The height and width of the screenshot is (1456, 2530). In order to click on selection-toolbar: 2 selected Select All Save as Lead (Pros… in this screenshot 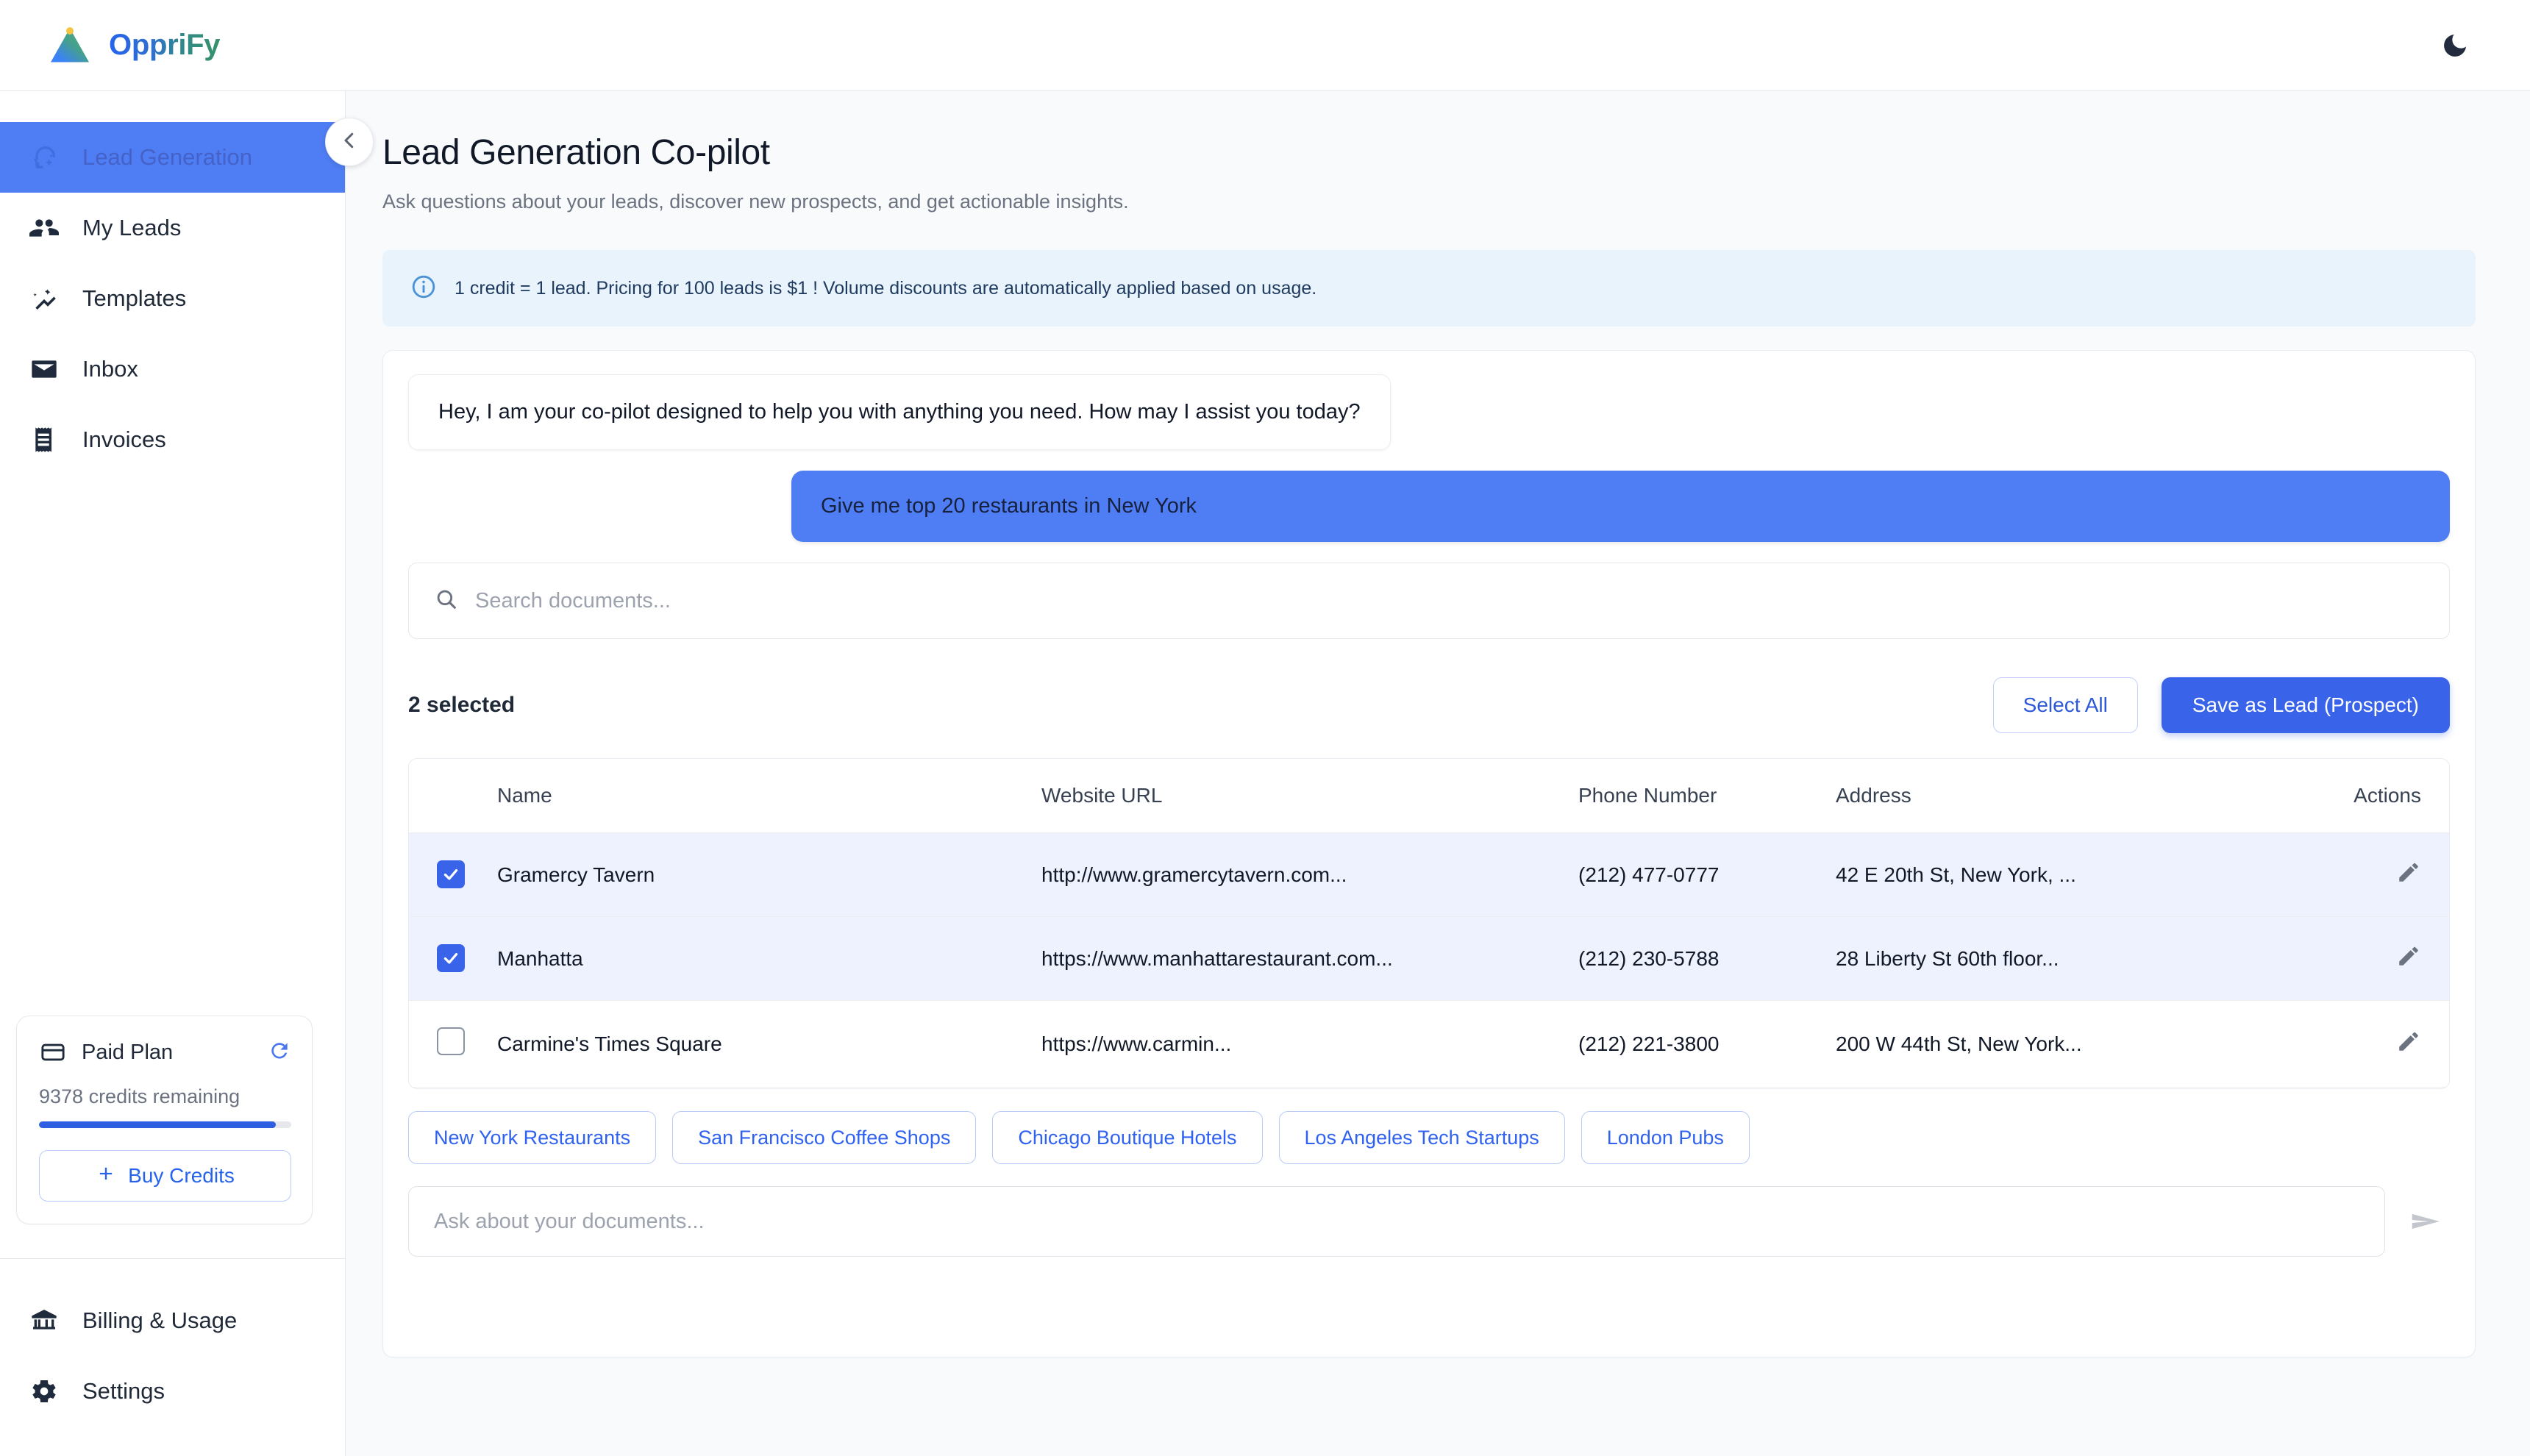, I will do `click(1429, 705)`.